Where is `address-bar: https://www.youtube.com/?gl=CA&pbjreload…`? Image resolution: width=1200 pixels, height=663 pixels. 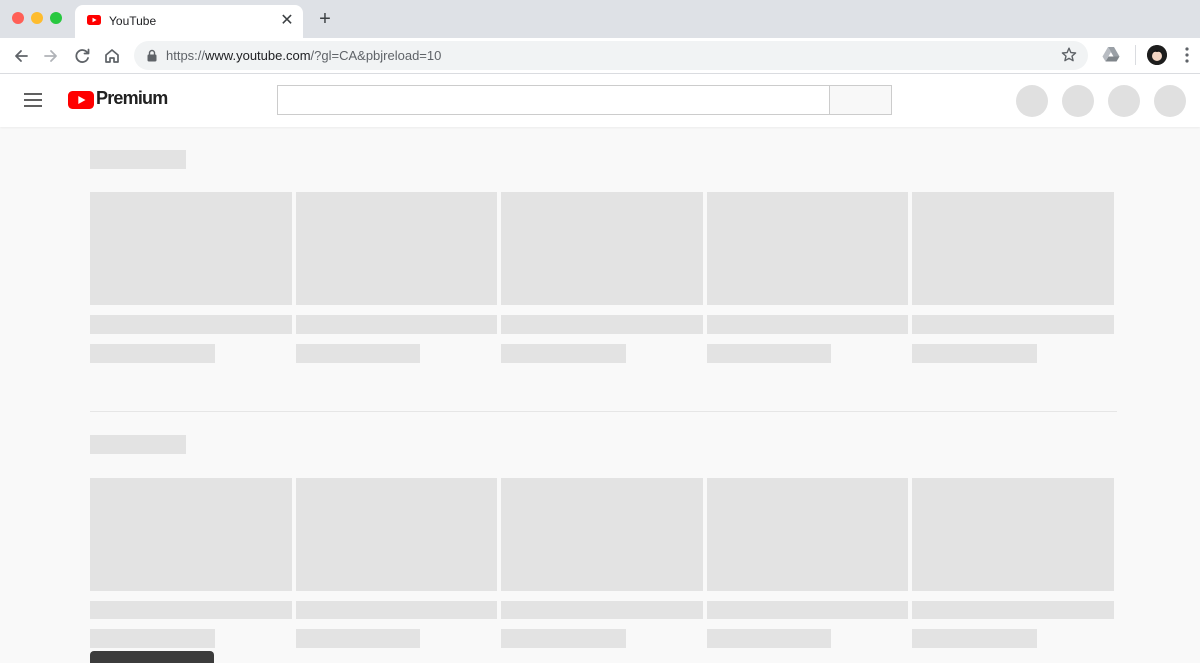
address-bar: https://www.youtube.com/?gl=CA&pbjreload… is located at coordinates (611, 55).